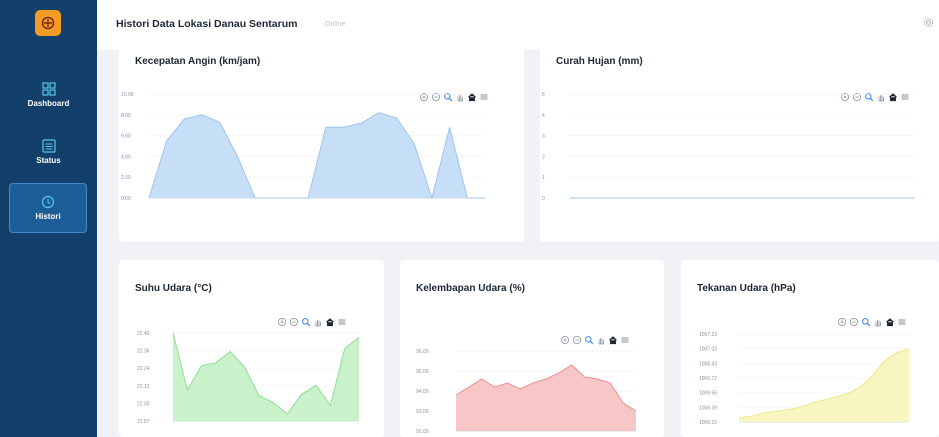  What do you see at coordinates (708, 423) in the screenshot?
I see `y-tick-label: 1006.22` at bounding box center [708, 423].